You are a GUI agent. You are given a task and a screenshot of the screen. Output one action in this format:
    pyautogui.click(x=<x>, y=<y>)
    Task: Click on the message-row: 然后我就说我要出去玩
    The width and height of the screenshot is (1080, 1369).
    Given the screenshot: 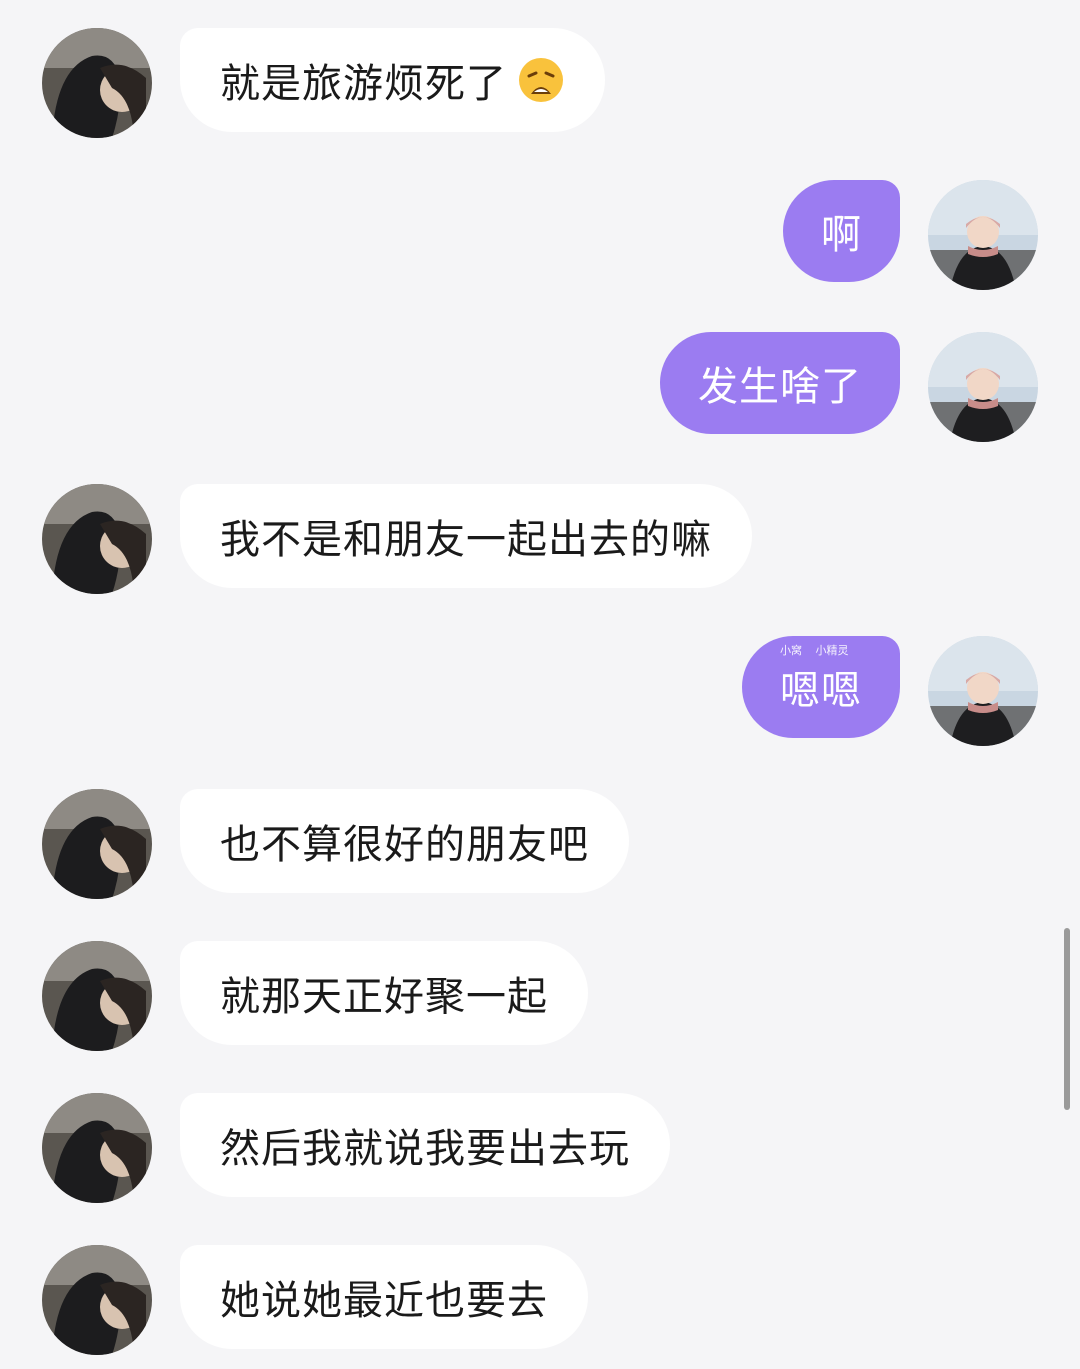 What is the action you would take?
    pyautogui.click(x=540, y=1148)
    